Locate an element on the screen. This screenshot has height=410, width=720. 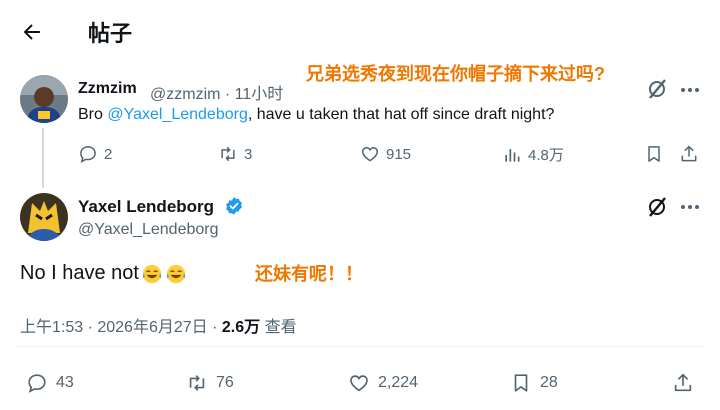
retweet-count: 3 is located at coordinates (248, 154).